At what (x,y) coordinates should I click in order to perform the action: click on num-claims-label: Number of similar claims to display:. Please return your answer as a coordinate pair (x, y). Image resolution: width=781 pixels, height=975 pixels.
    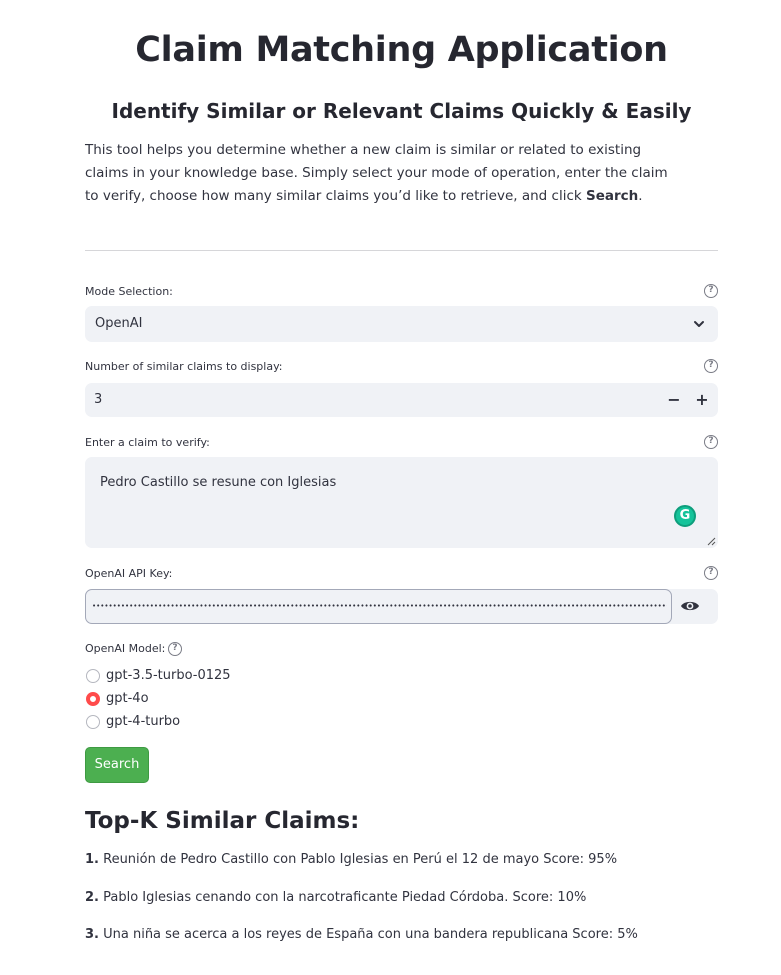
    Looking at the image, I should click on (184, 366).